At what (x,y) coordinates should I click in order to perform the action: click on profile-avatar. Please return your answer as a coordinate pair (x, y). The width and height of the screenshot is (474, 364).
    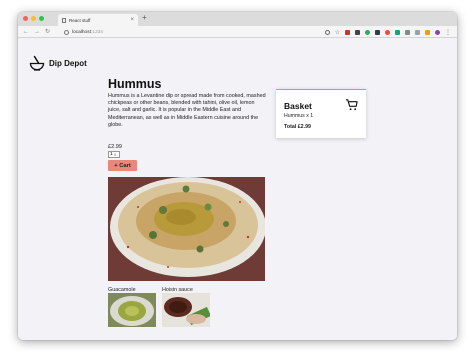
    Looking at the image, I should click on (437, 32).